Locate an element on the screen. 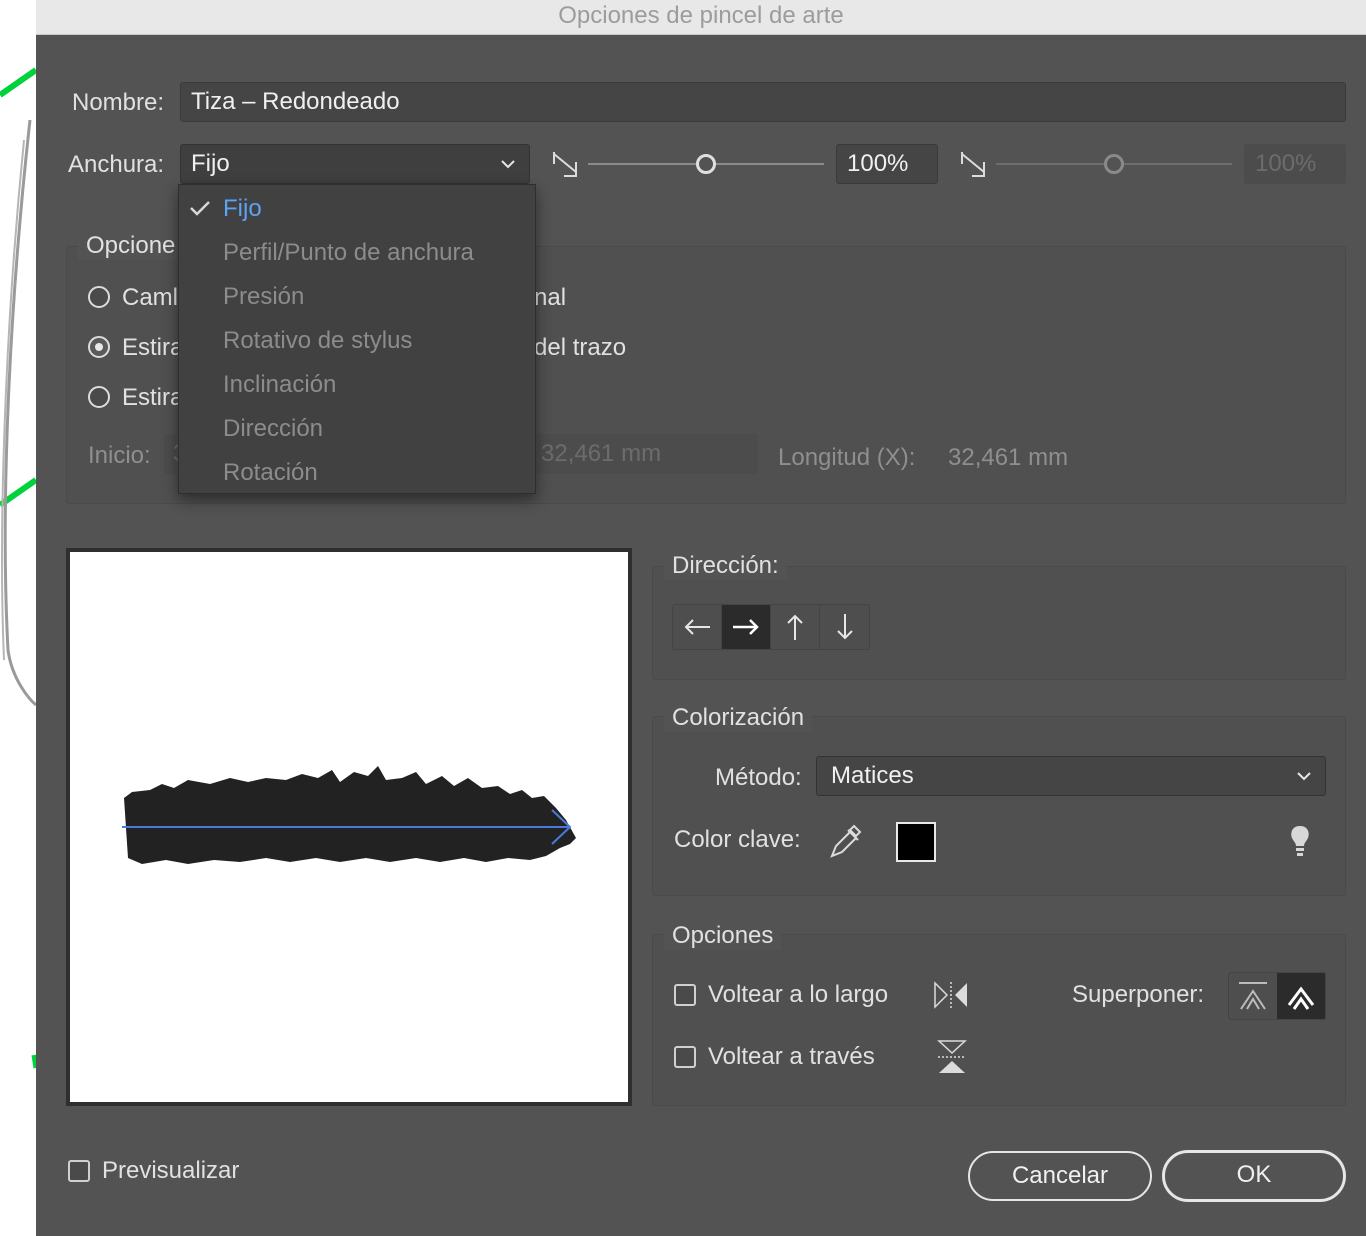 The image size is (1366, 1236). arrow-left-icon is located at coordinates (697, 627).